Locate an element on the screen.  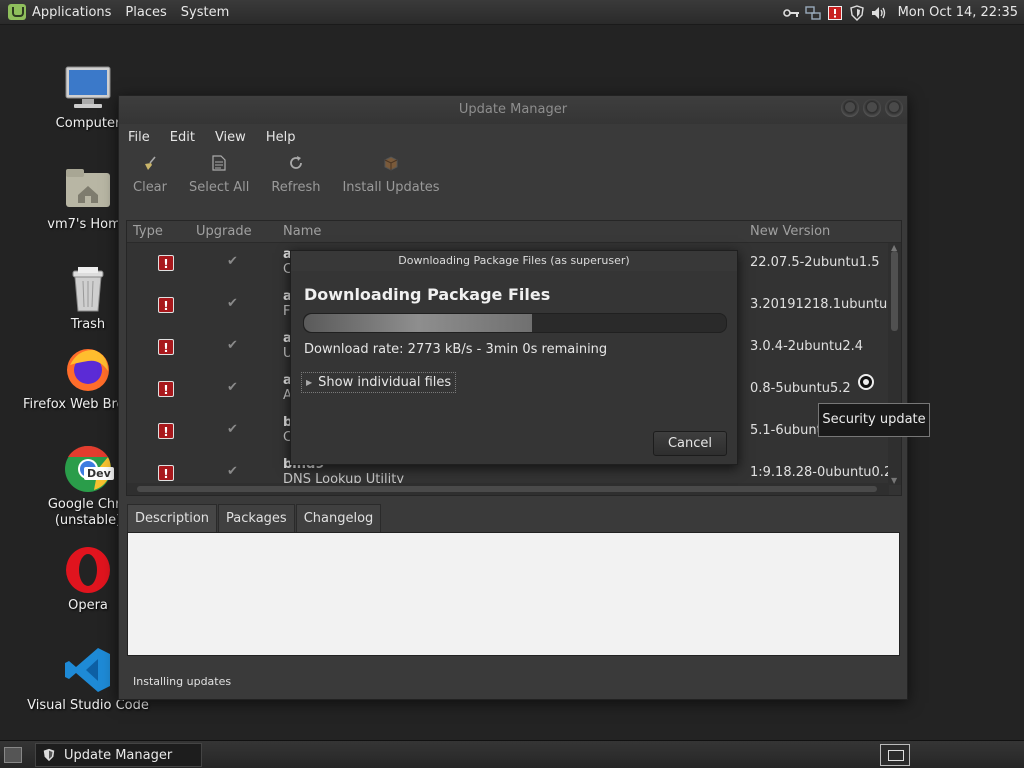
hscrollbar-thumb is located at coordinates (507, 489).